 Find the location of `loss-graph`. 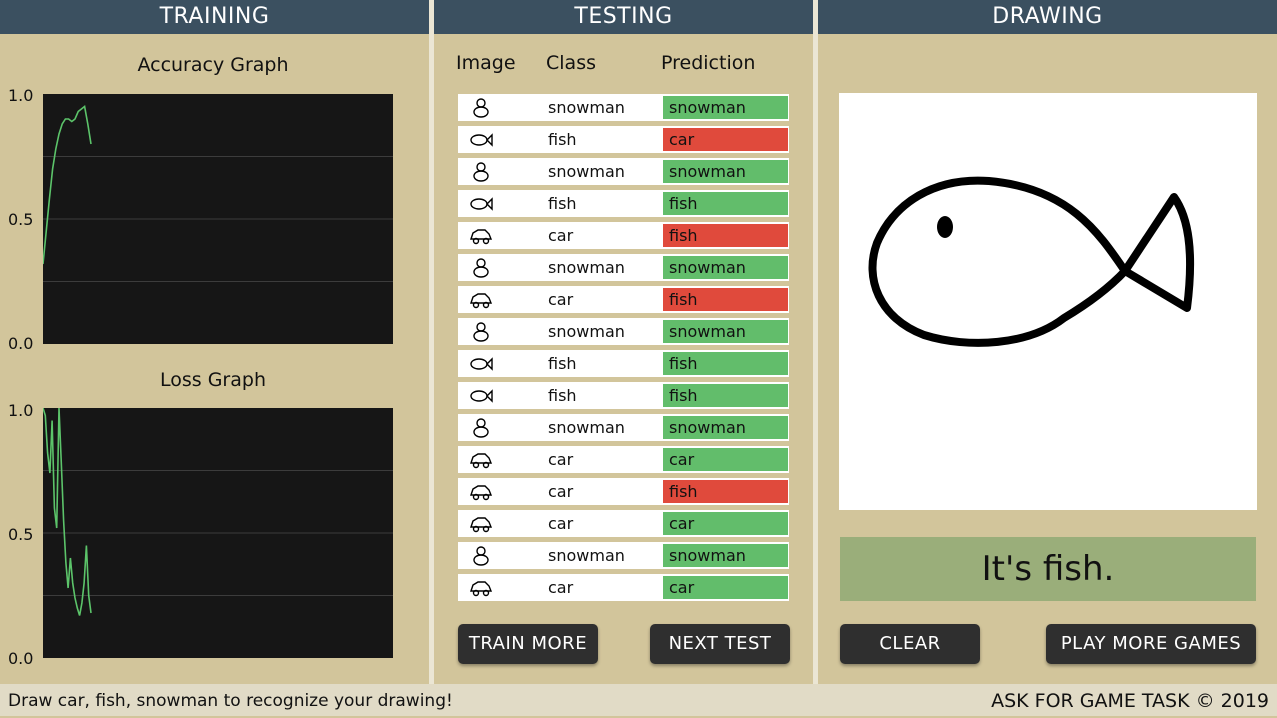

loss-graph is located at coordinates (218, 533).